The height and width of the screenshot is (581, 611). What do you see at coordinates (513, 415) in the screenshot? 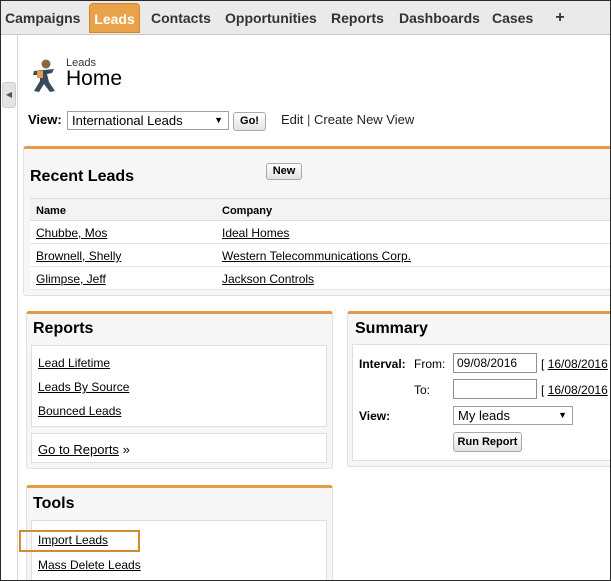
I see `summary-view-select: My leads ▼` at bounding box center [513, 415].